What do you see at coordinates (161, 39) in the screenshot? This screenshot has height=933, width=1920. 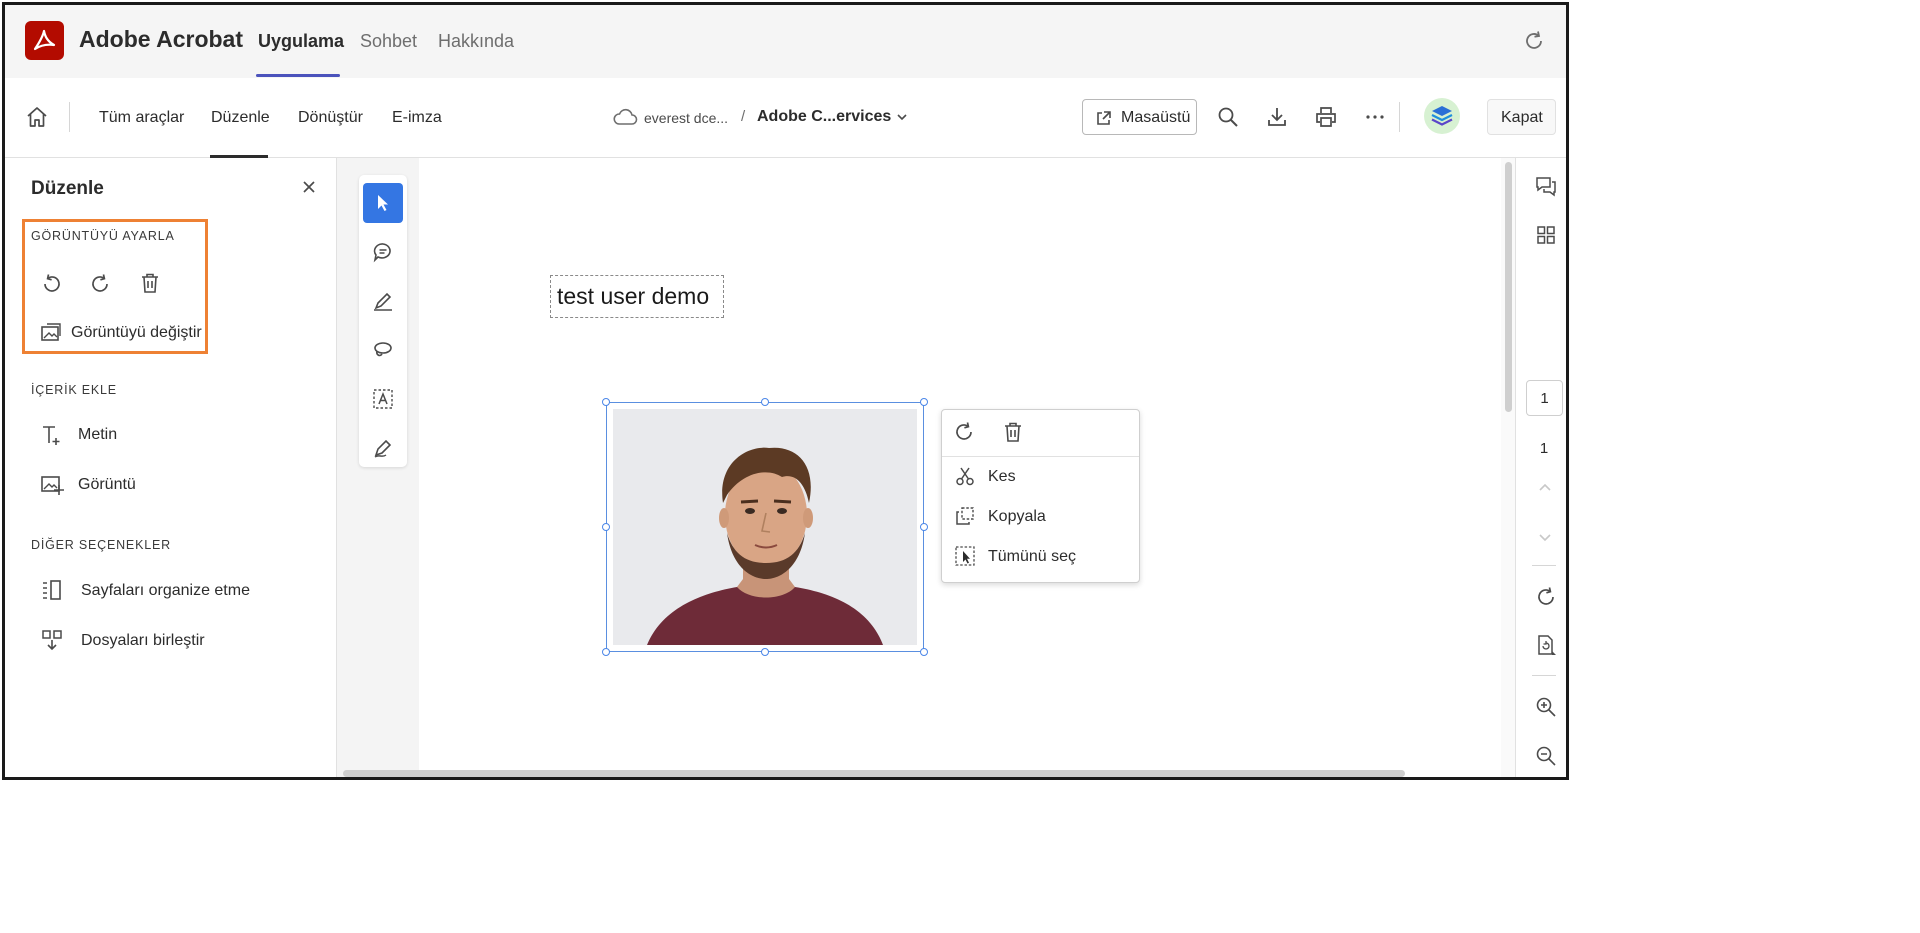 I see `app-title: Adobe Acrobat` at bounding box center [161, 39].